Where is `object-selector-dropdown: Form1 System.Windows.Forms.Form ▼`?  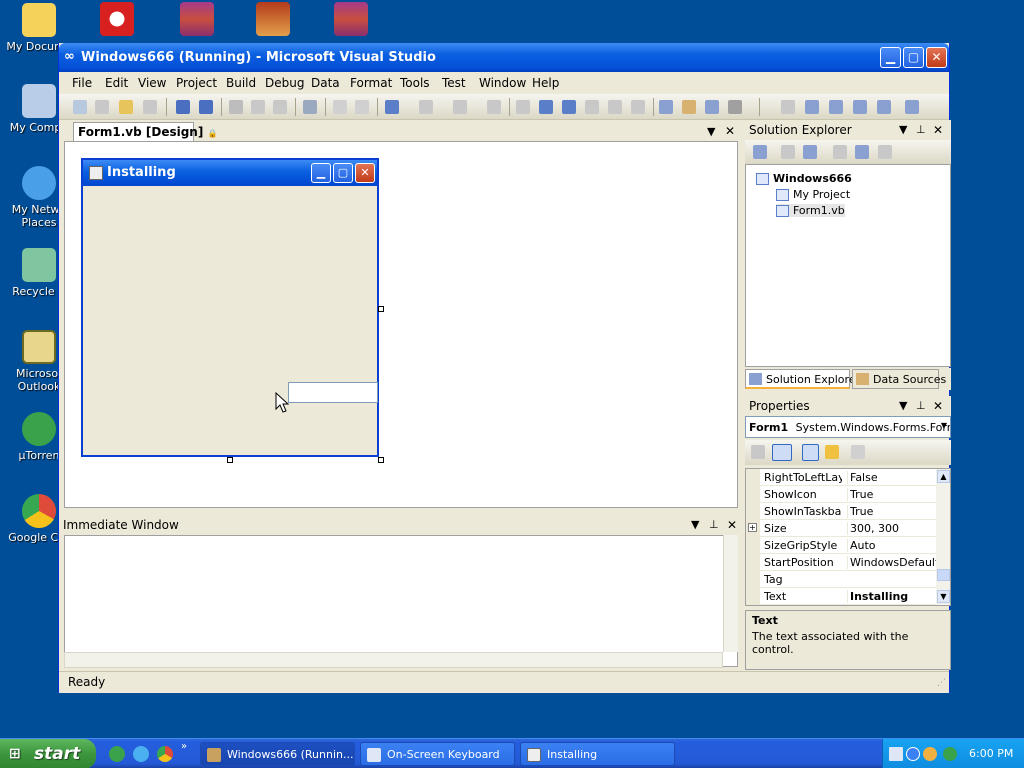 object-selector-dropdown: Form1 System.Windows.Forms.Form ▼ is located at coordinates (848, 427).